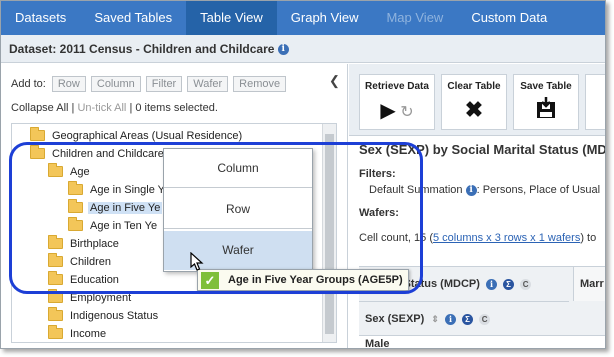  What do you see at coordinates (325, 18) in the screenshot?
I see `tab-graph-view: Graph View` at bounding box center [325, 18].